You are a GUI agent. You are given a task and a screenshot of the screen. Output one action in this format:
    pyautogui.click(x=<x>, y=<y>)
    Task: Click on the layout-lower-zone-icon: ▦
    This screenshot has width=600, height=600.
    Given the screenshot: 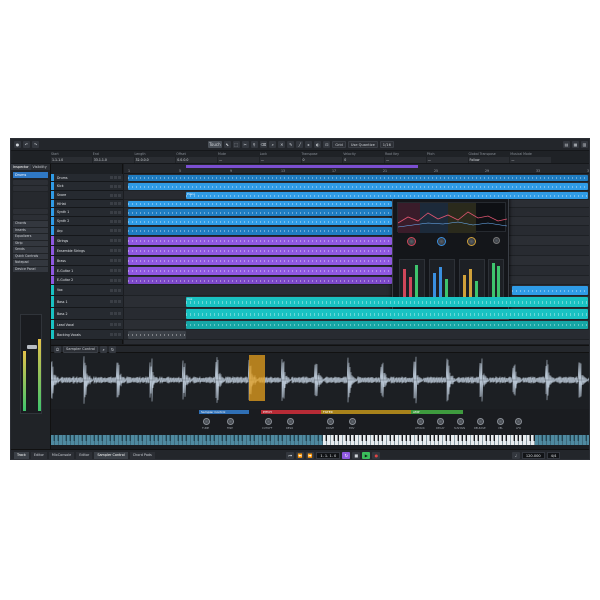 What is the action you would take?
    pyautogui.click(x=575, y=144)
    